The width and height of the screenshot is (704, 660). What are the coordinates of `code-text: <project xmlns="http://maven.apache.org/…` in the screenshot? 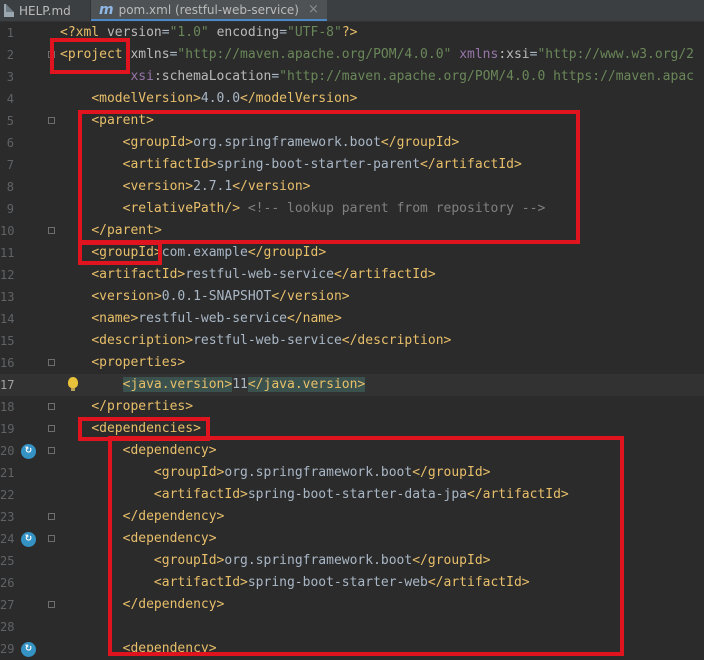 It's located at (377, 54).